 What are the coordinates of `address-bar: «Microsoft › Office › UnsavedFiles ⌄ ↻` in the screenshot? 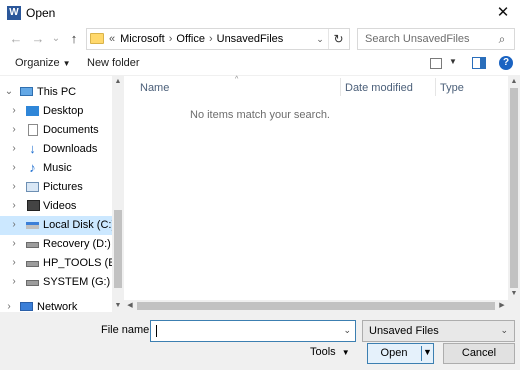 It's located at (218, 39).